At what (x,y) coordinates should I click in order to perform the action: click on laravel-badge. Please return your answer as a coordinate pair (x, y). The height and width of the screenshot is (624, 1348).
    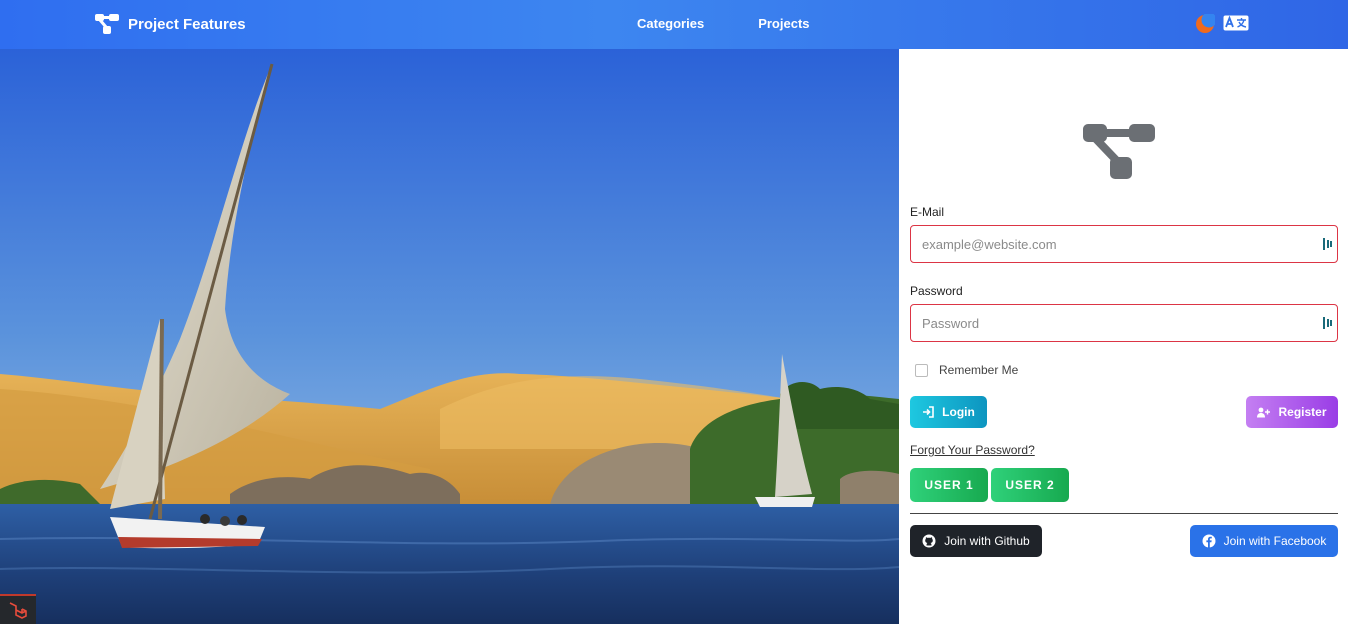
    Looking at the image, I should click on (18, 609).